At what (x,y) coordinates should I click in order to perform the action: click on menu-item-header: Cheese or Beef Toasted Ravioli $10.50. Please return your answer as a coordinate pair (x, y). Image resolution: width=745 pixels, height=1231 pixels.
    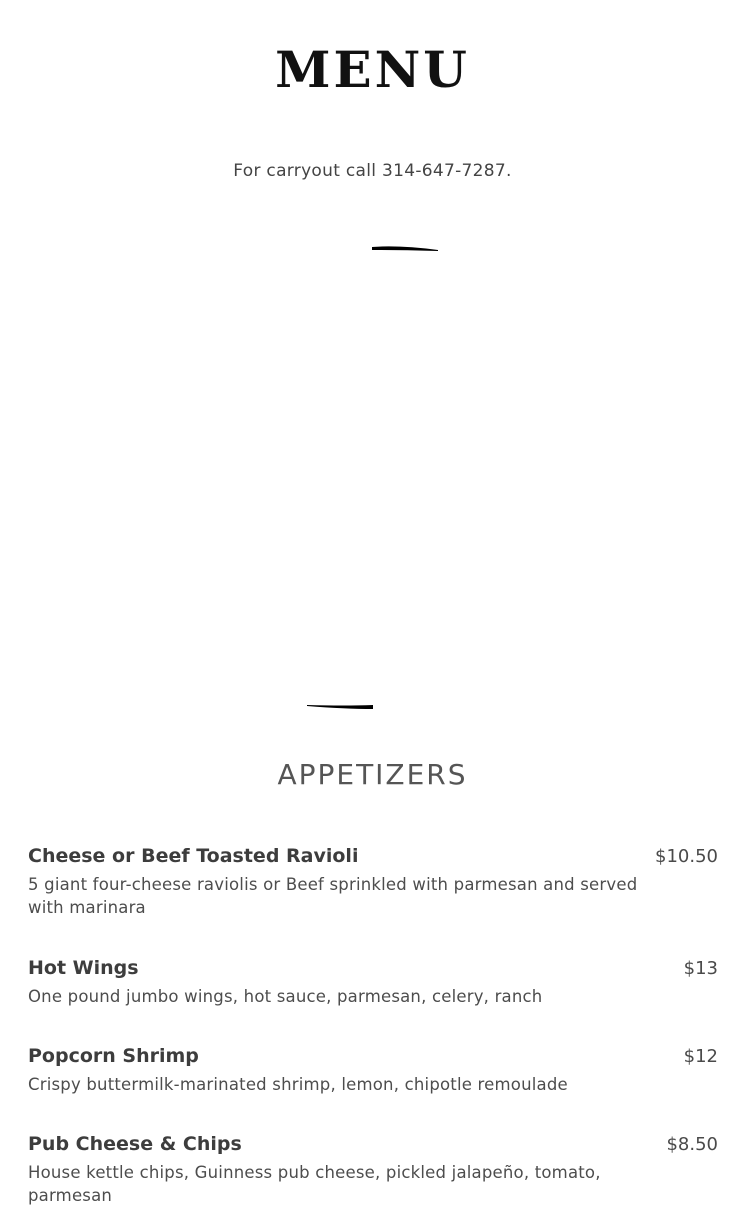
    Looking at the image, I should click on (373, 856).